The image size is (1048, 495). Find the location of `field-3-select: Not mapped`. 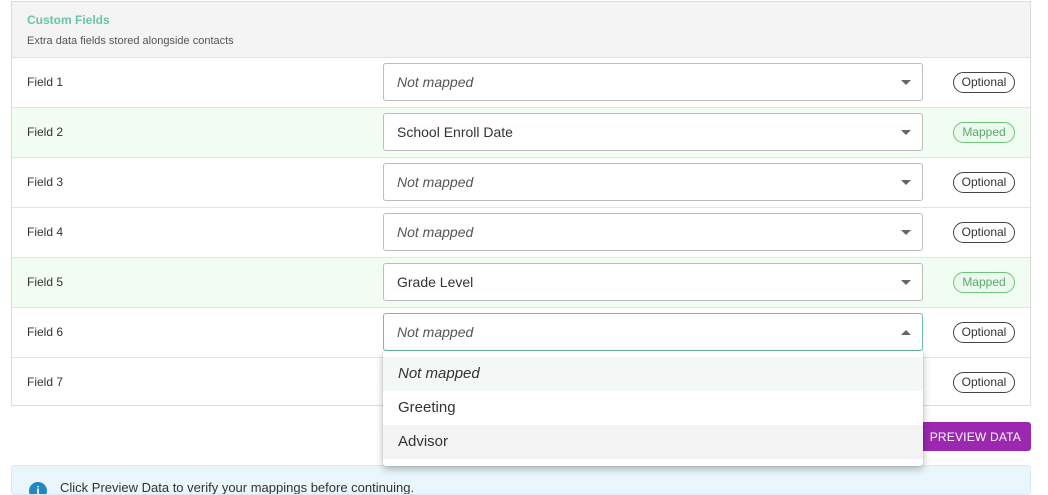

field-3-select: Not mapped is located at coordinates (653, 182).